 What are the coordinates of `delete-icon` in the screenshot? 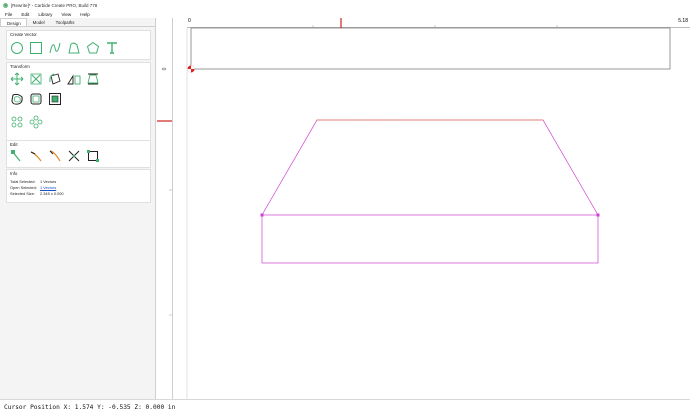 It's located at (74, 156).